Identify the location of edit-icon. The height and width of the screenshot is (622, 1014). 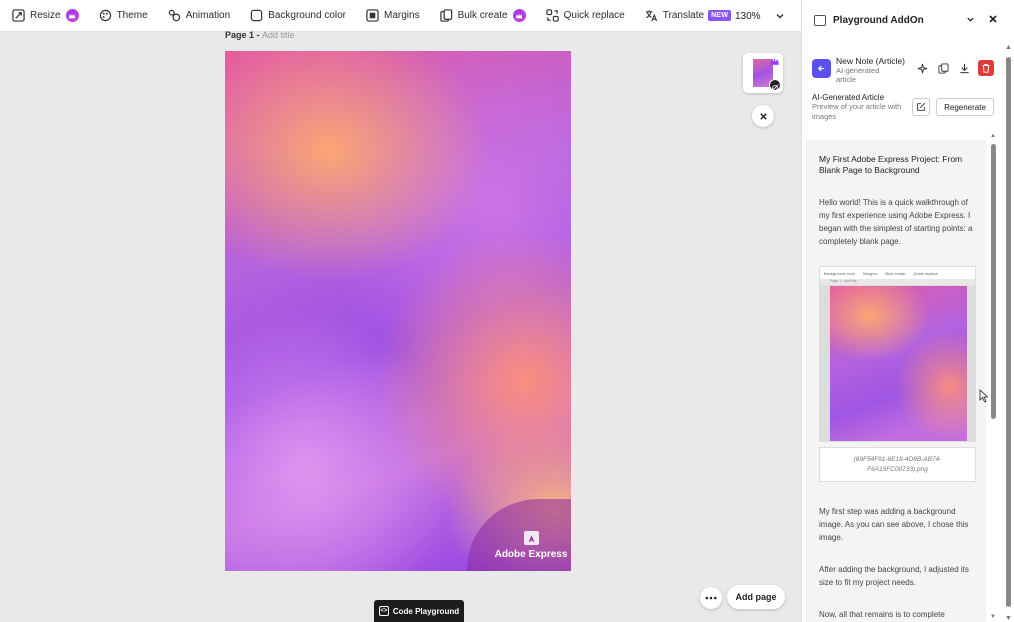
(921, 106).